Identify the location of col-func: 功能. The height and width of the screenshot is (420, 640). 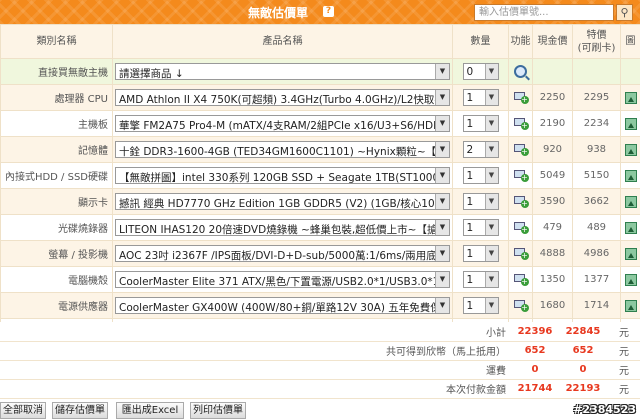
(520, 41).